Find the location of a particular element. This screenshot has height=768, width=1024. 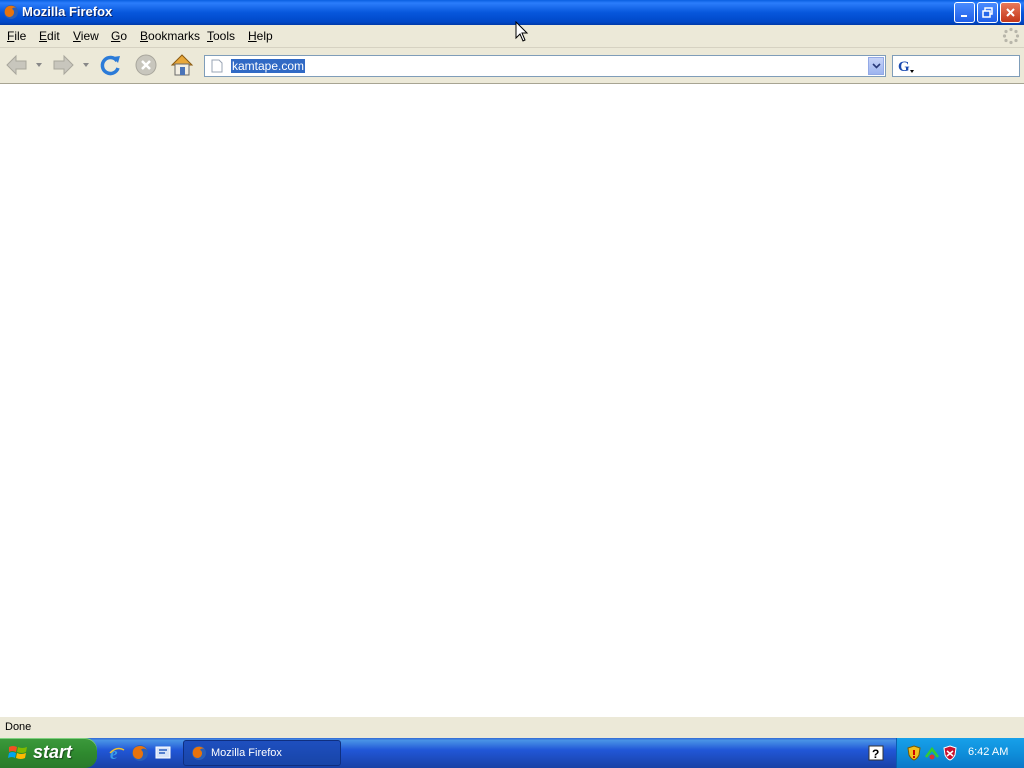

window-title: Mozilla Firefox is located at coordinates (67, 11).